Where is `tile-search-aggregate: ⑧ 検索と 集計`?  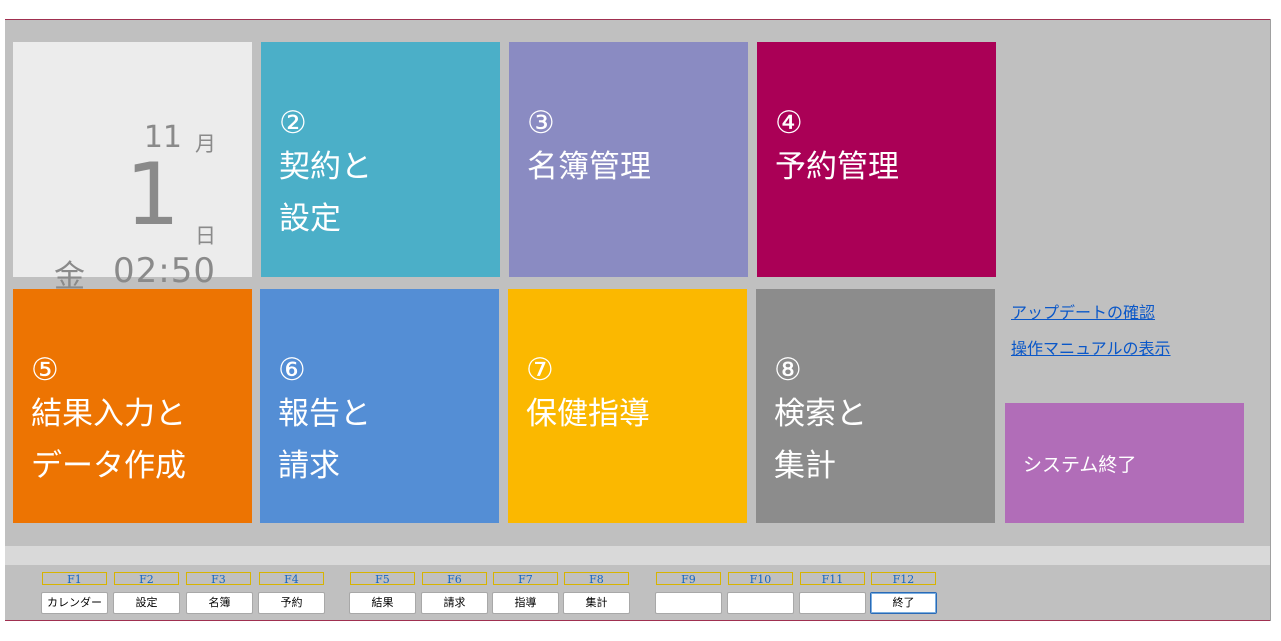
tile-search-aggregate: ⑧ 検索と 集計 is located at coordinates (875, 406).